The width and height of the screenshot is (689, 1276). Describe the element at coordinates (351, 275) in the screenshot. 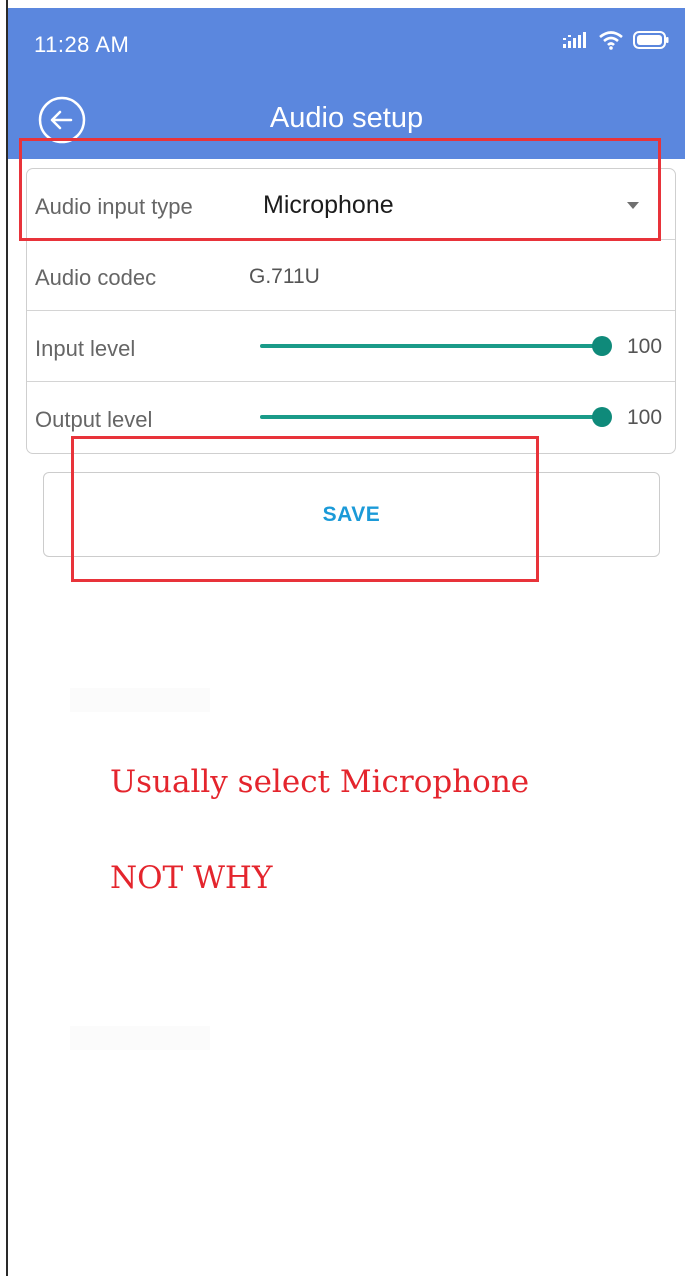

I see `audio-codec-row: Audio codec G.711U` at that location.